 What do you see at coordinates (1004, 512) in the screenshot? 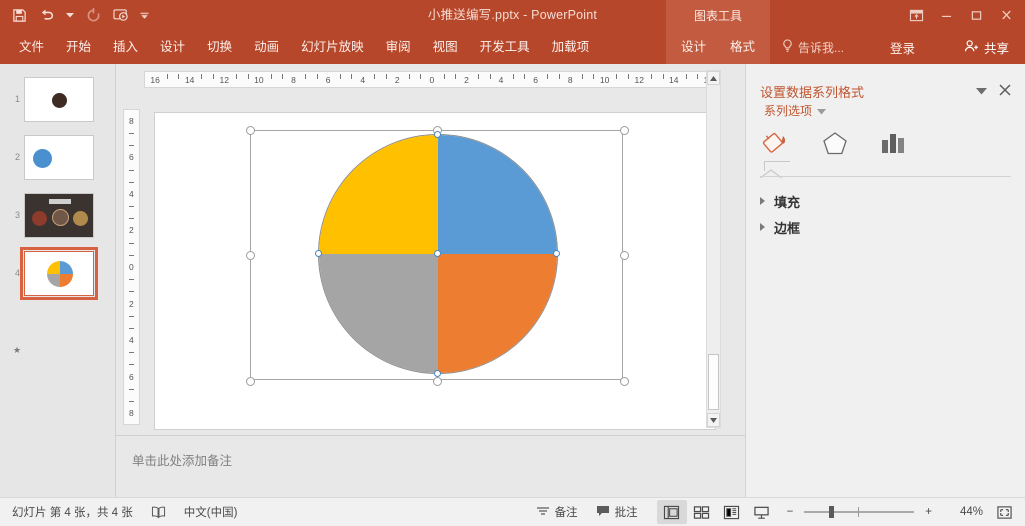
I see `fit-to-window-icon` at bounding box center [1004, 512].